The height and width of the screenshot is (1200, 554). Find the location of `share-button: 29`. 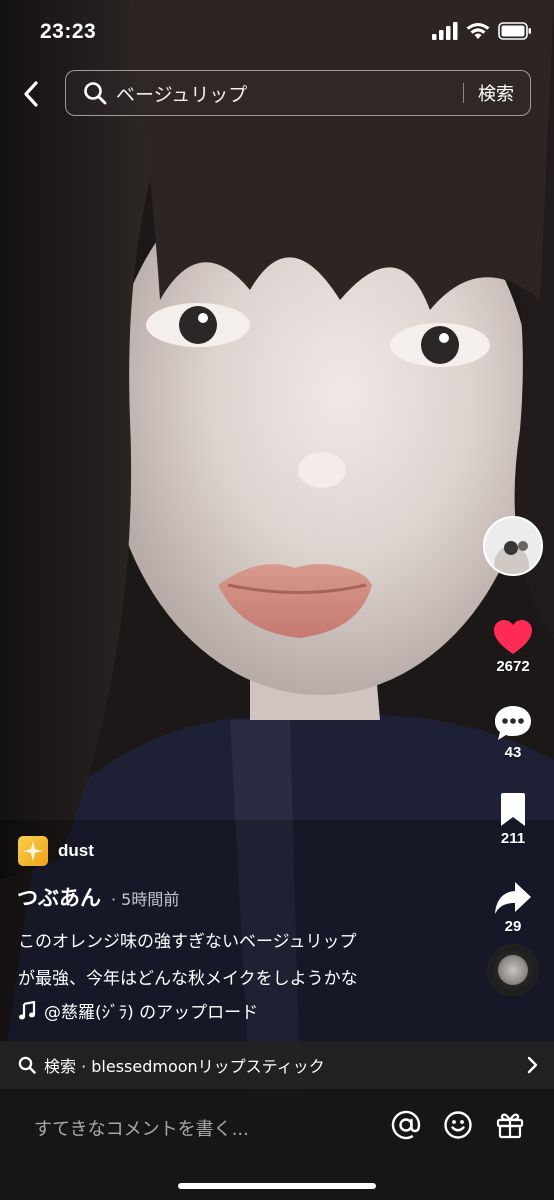

share-button: 29 is located at coordinates (513, 907).